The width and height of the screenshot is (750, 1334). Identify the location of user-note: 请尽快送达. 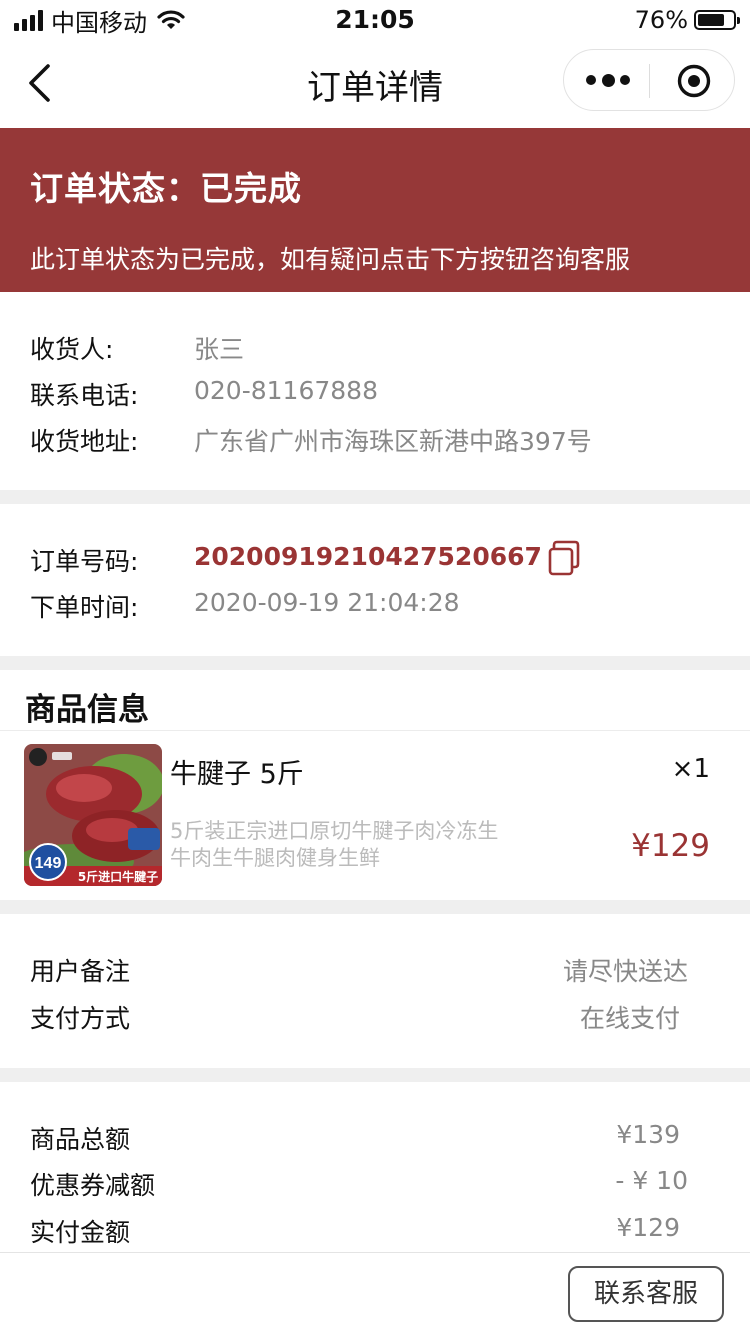
(625, 971).